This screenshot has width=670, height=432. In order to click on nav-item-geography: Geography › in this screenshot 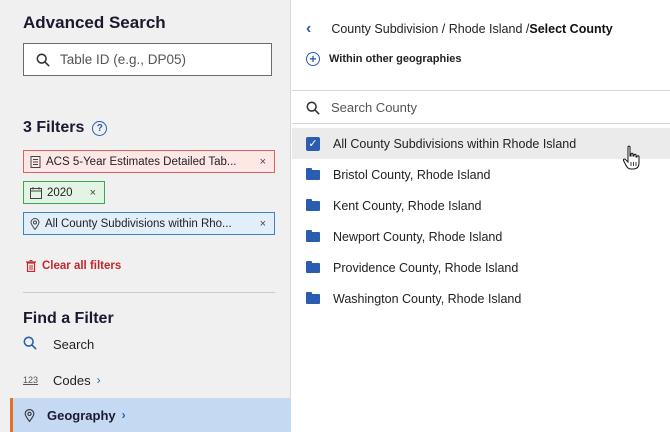, I will do `click(150, 415)`.